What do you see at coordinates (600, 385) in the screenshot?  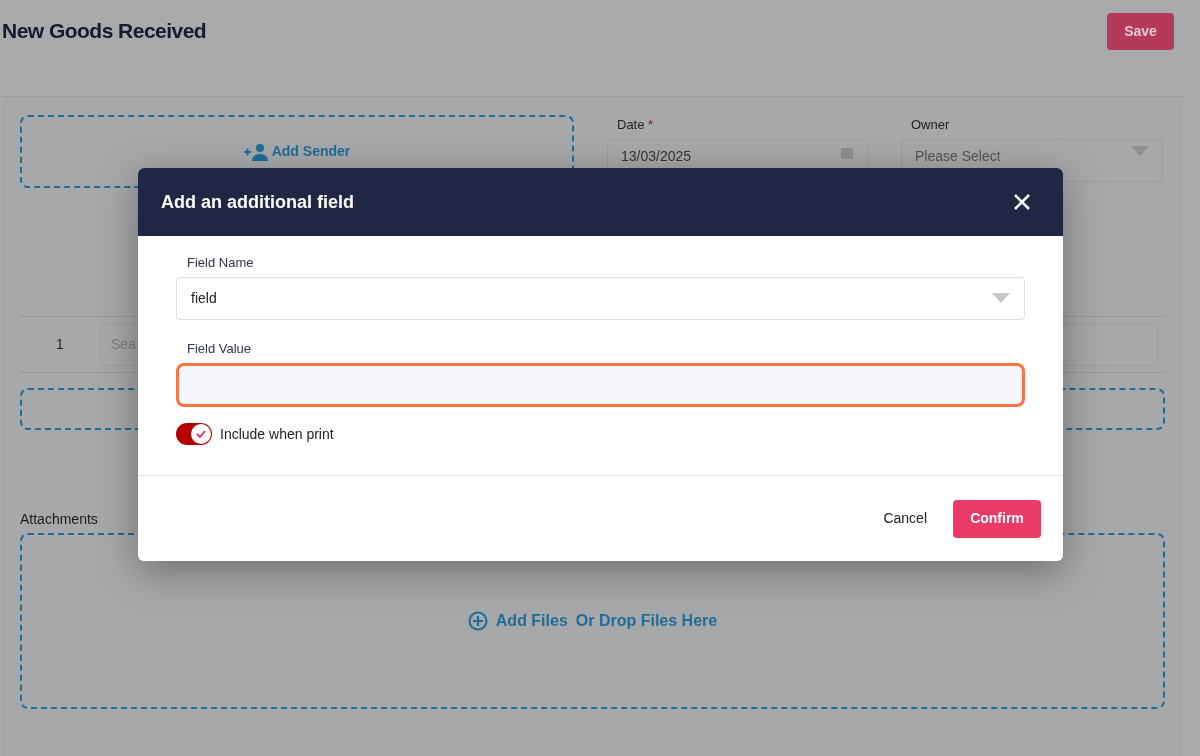 I see `field-value-input` at bounding box center [600, 385].